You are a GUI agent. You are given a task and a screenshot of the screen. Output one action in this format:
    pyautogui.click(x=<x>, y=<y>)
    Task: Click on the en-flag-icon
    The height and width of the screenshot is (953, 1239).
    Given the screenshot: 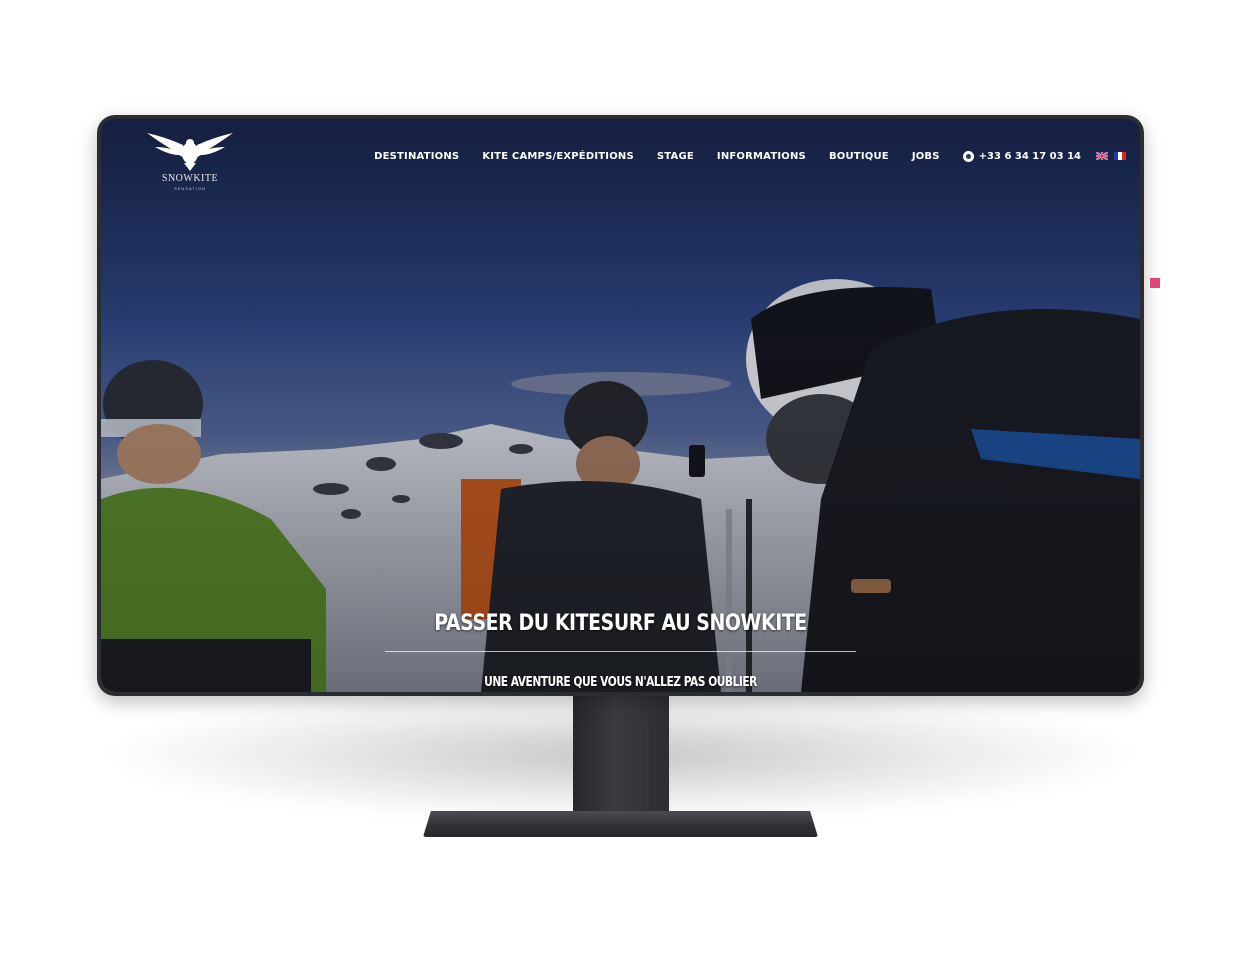 What is the action you would take?
    pyautogui.click(x=1102, y=156)
    